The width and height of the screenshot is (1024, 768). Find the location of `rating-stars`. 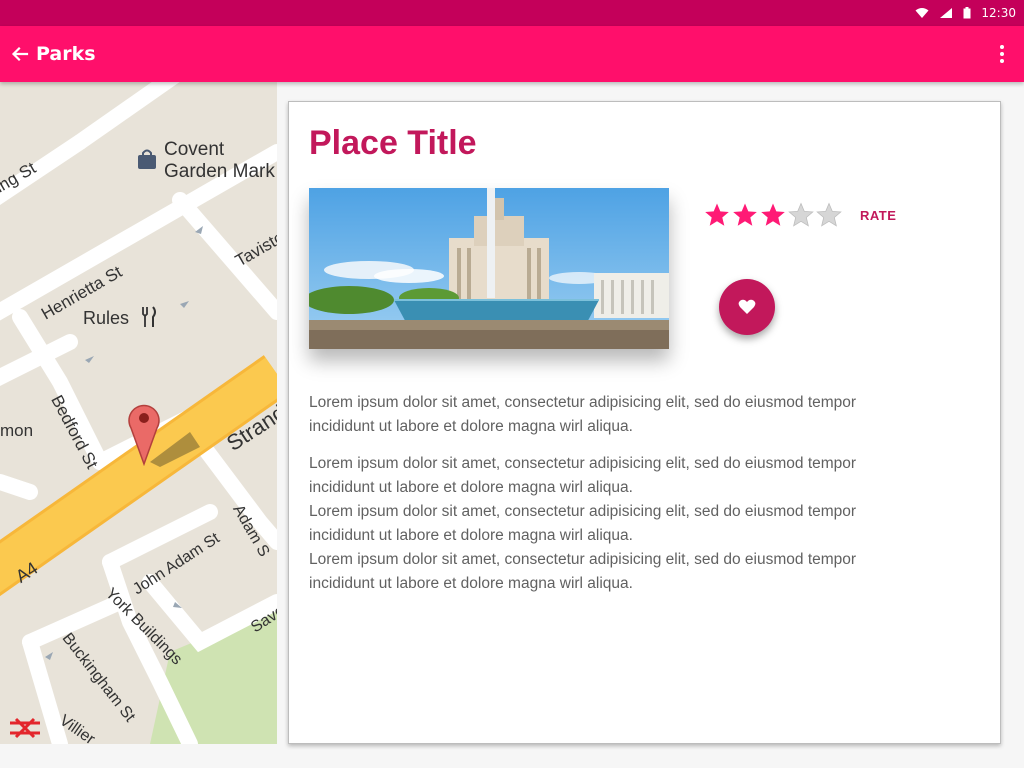

rating-stars is located at coordinates (773, 215).